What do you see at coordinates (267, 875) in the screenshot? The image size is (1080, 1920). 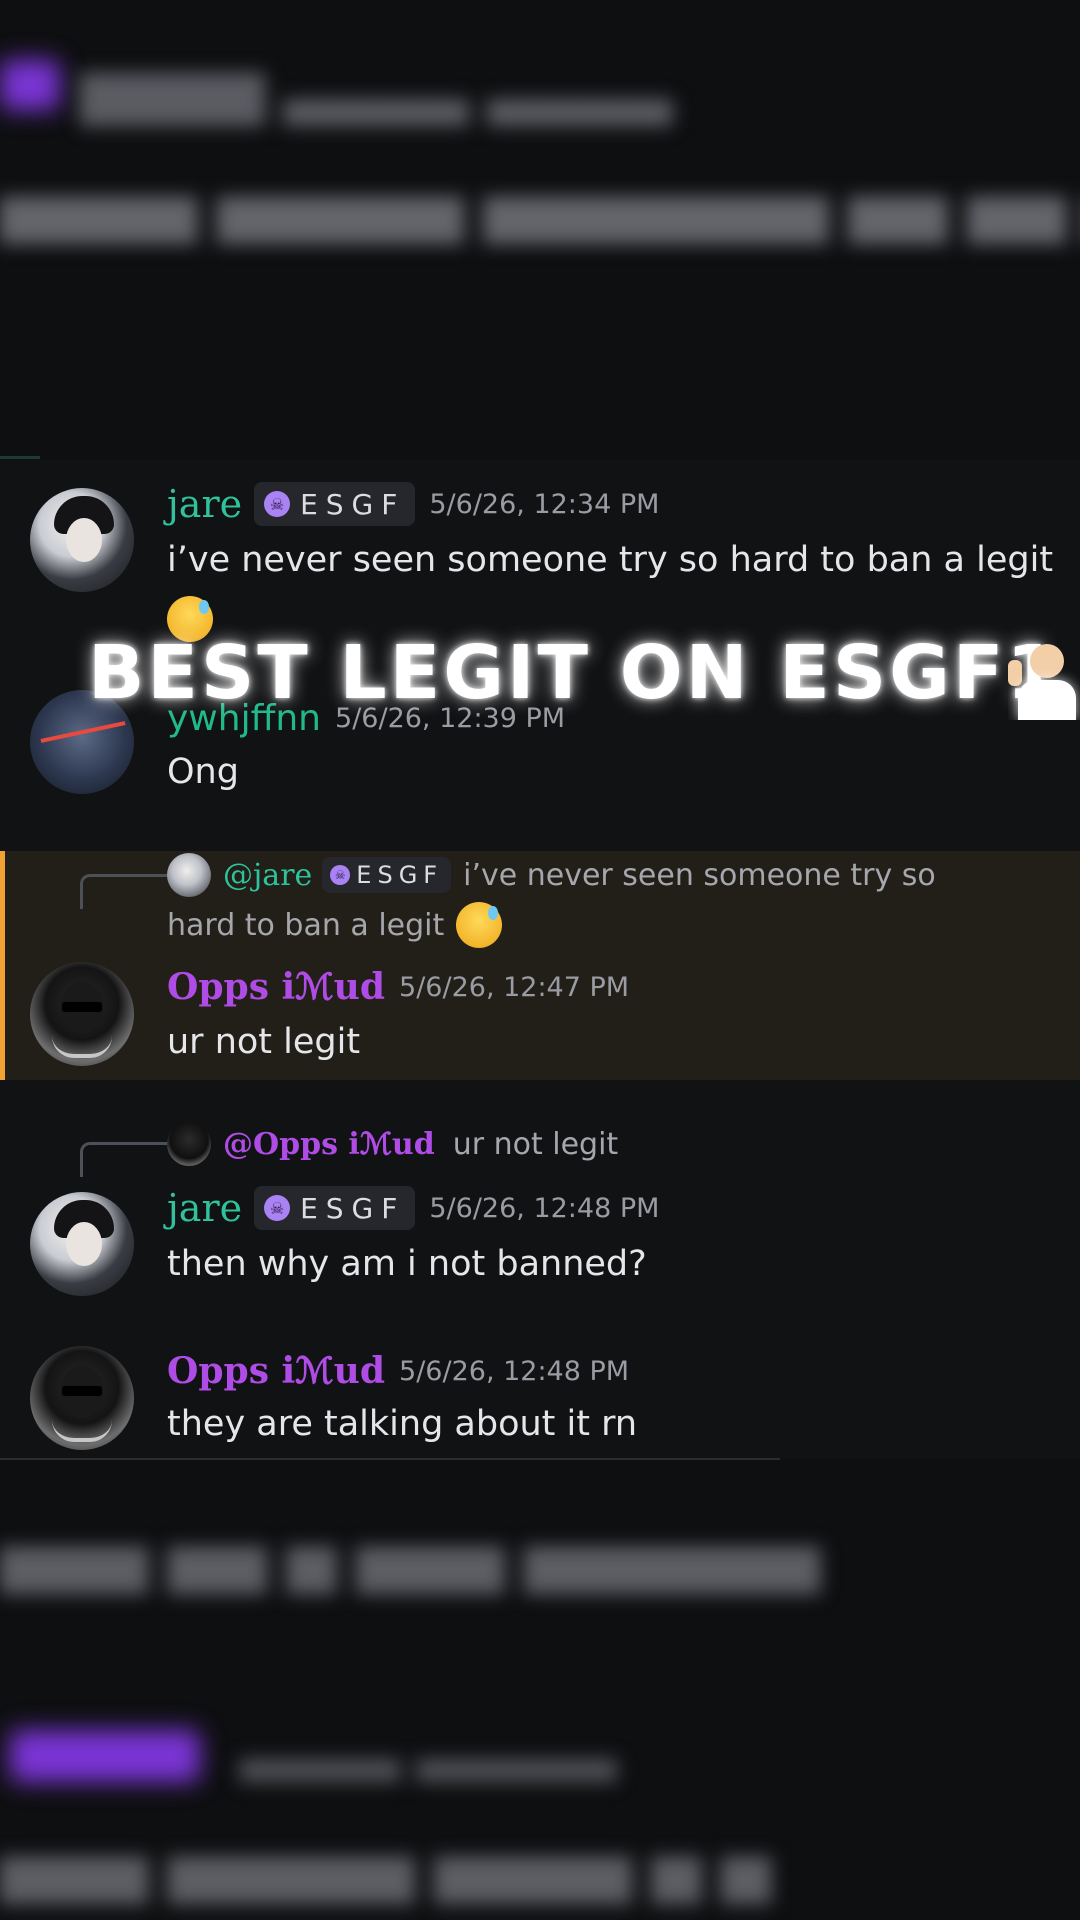 I see `reply-mention: @jare` at bounding box center [267, 875].